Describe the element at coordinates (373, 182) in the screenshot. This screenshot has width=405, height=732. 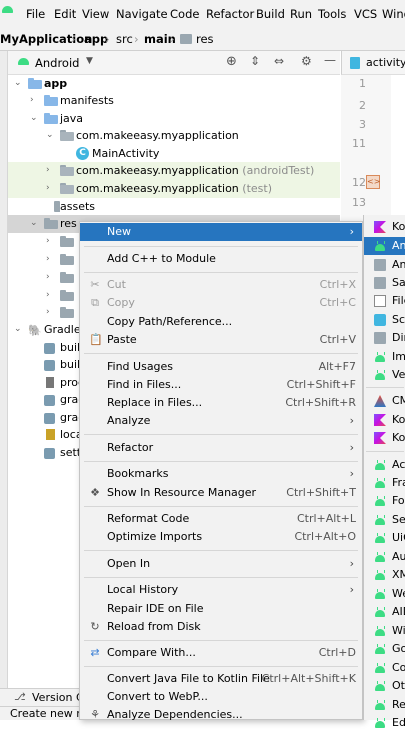
I see `gutter-marker-icon: <>` at that location.